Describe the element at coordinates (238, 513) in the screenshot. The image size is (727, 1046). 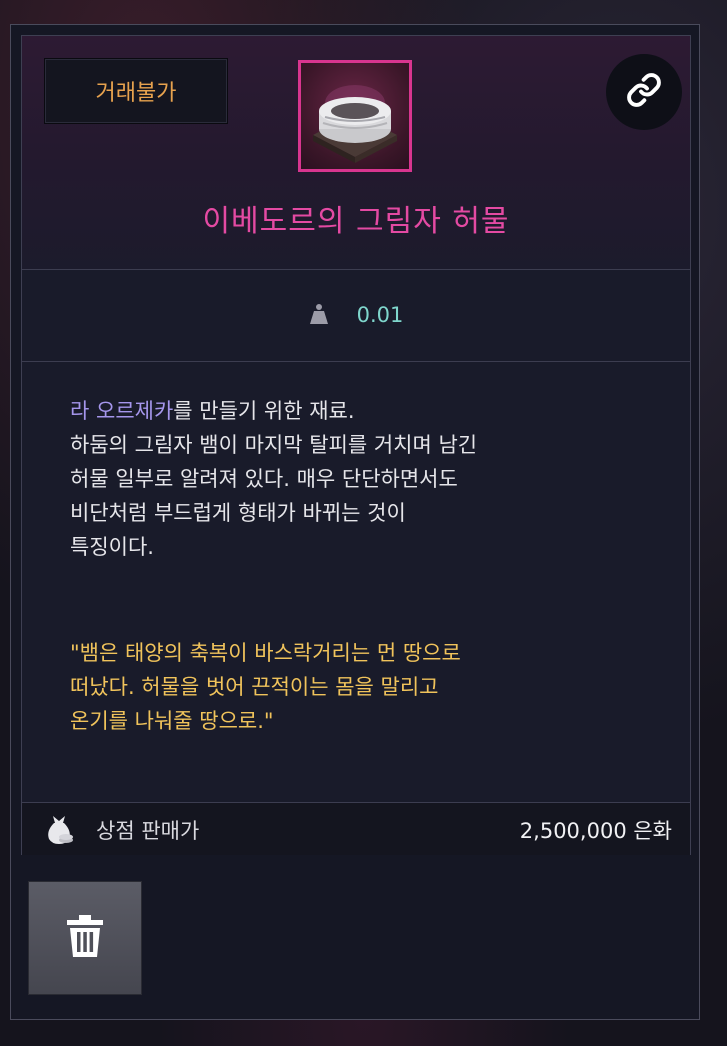
I see `description-line: 비단처럼 부드럽게 형태가 바뀌는 것이` at that location.